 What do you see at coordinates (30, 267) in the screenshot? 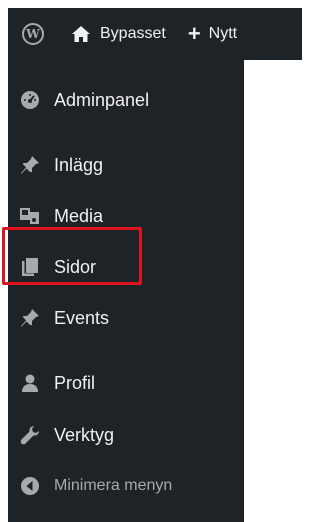
I see `pages-icon` at bounding box center [30, 267].